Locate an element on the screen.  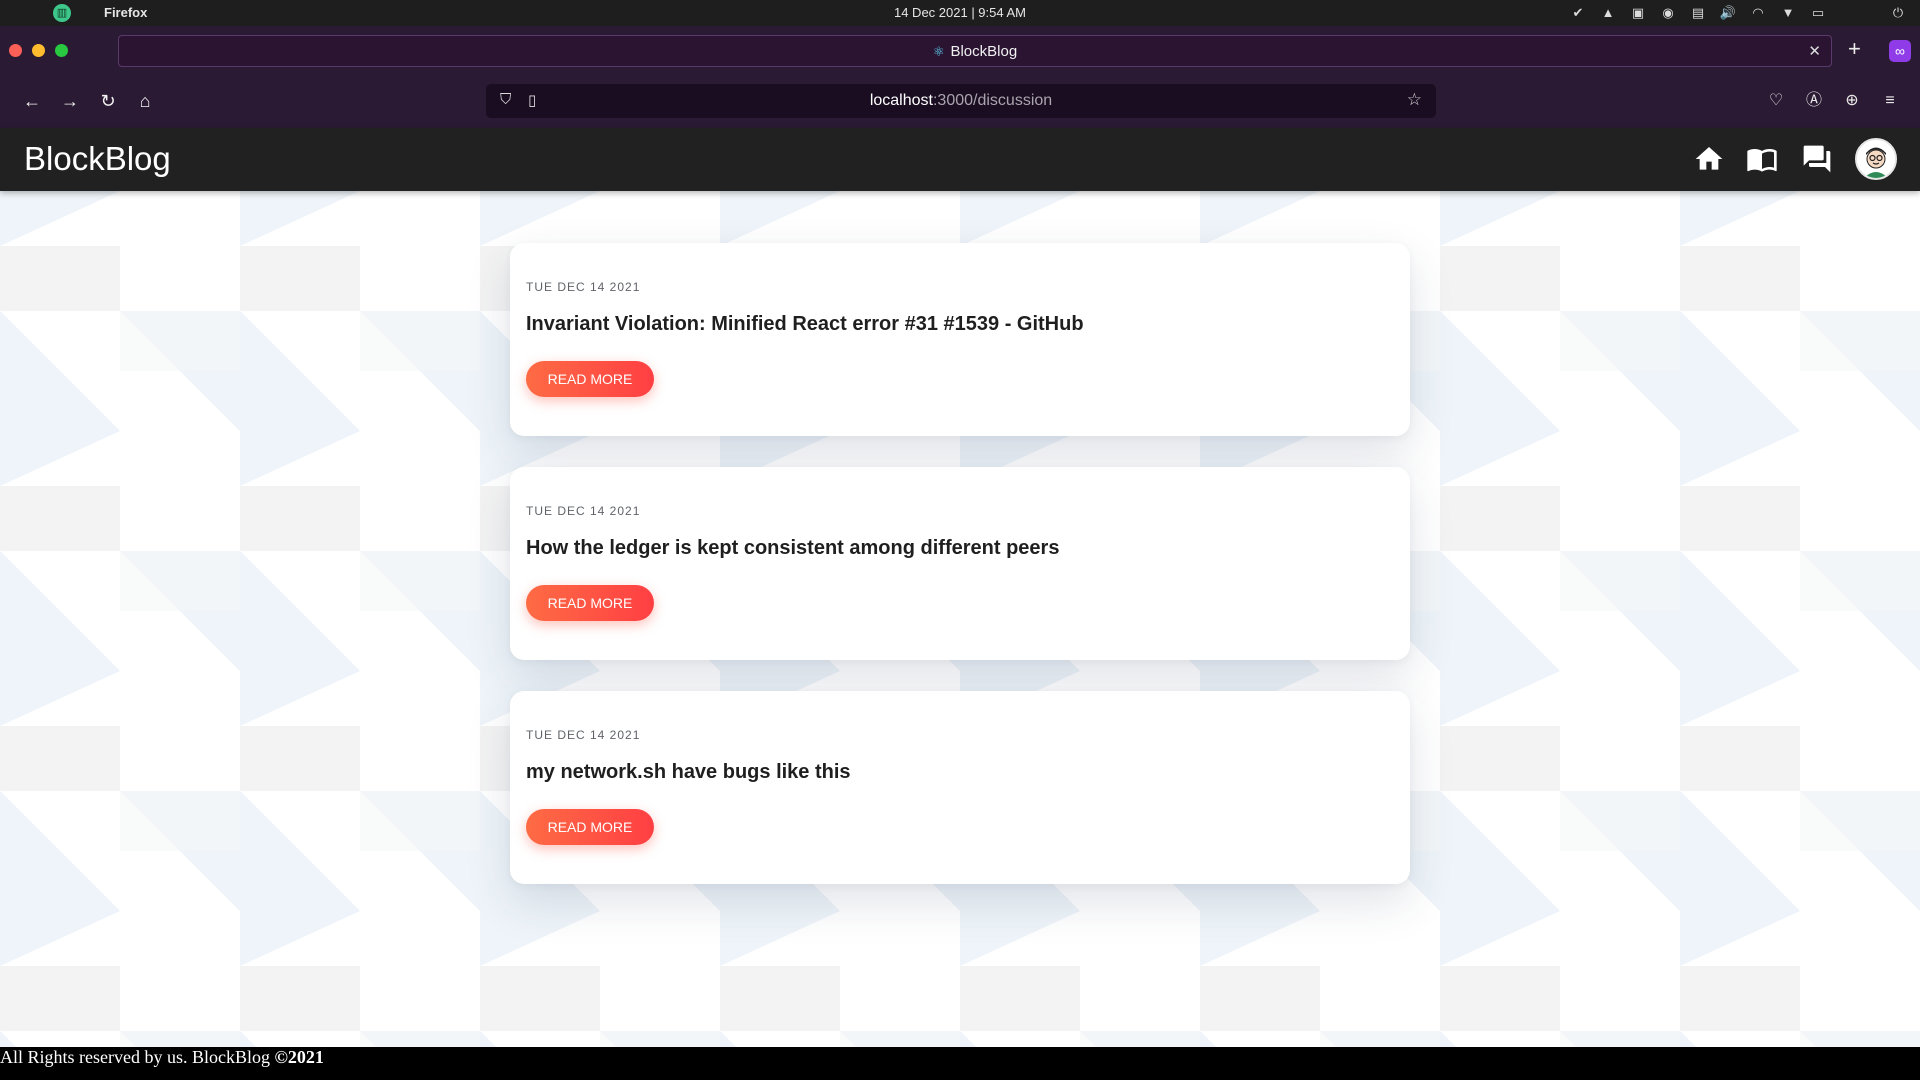
footer-rights: All Rights reserved by us. BlockBlog is located at coordinates (137, 1057).